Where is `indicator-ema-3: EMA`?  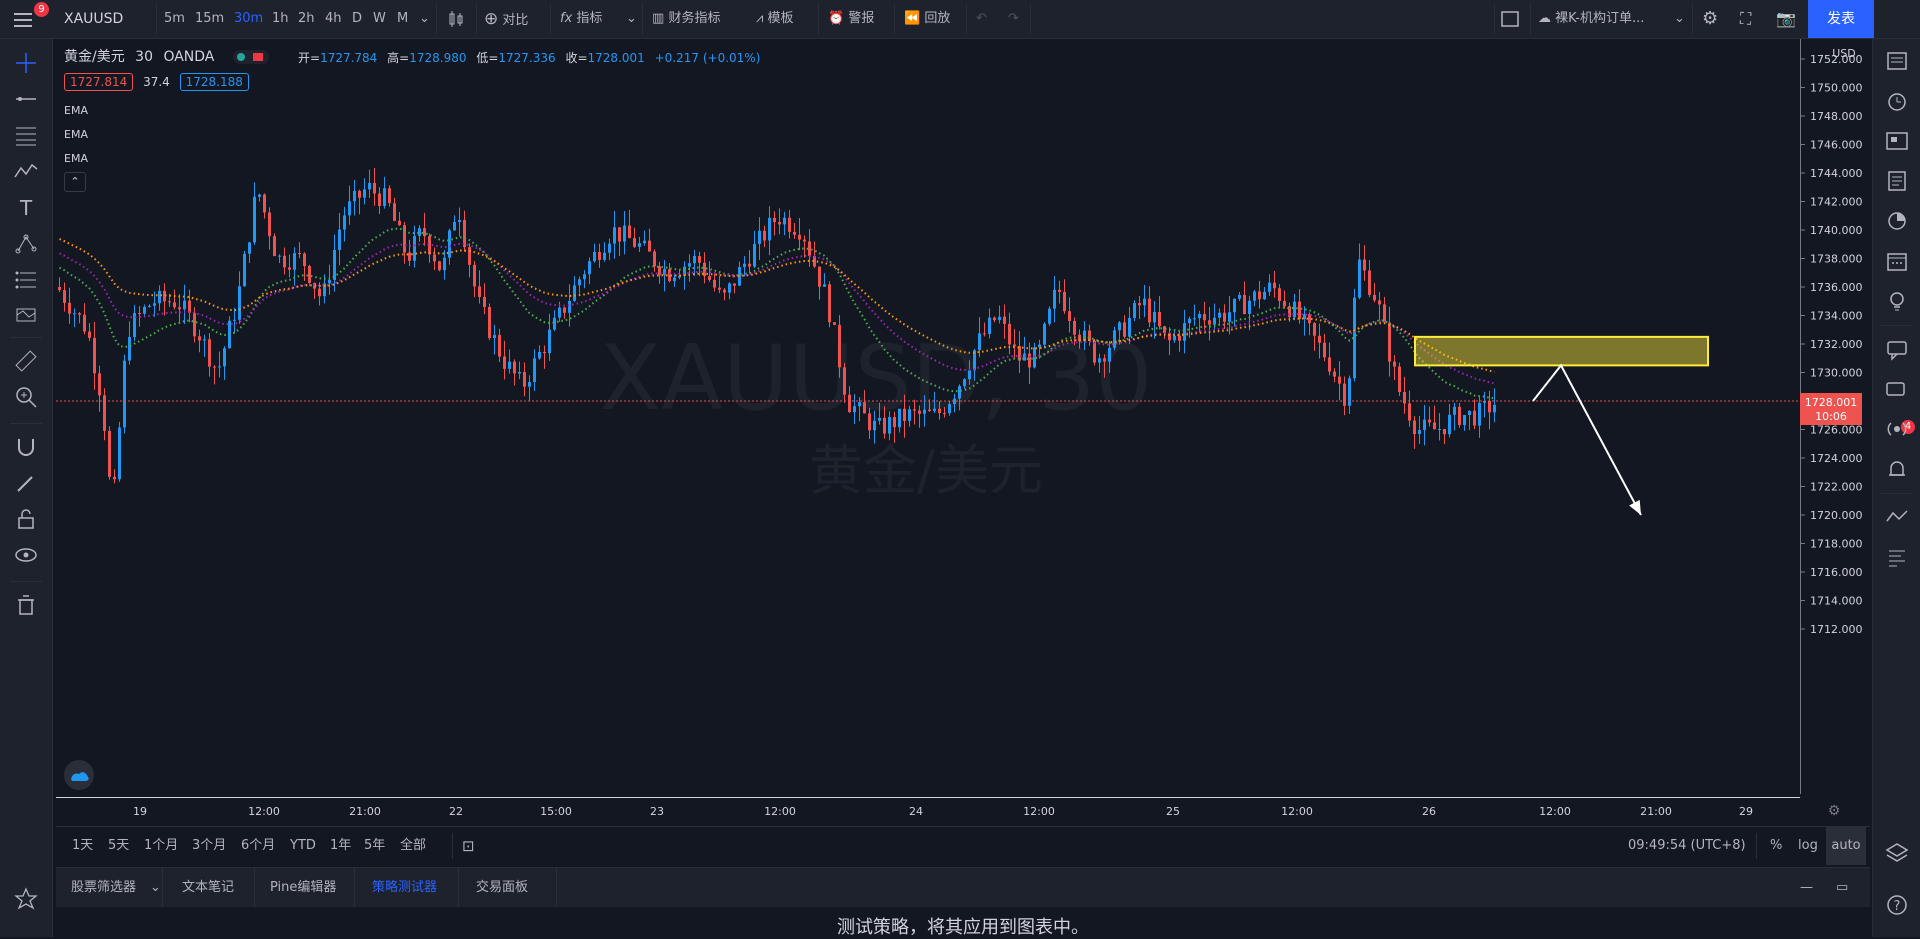 indicator-ema-3: EMA is located at coordinates (76, 158).